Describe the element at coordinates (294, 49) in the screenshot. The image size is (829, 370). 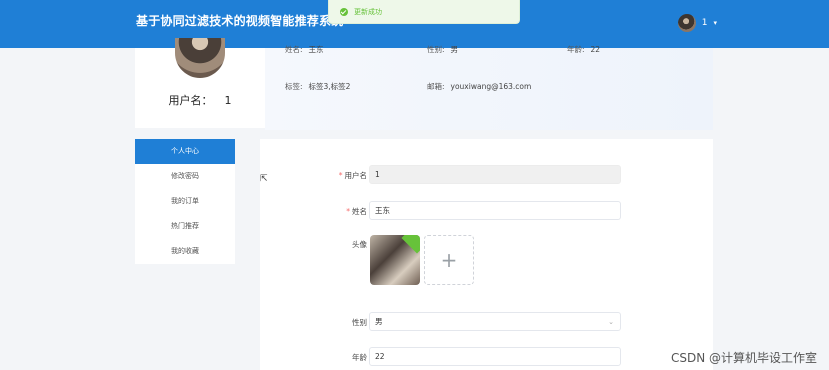
I see `info-name-label: 姓名:` at that location.